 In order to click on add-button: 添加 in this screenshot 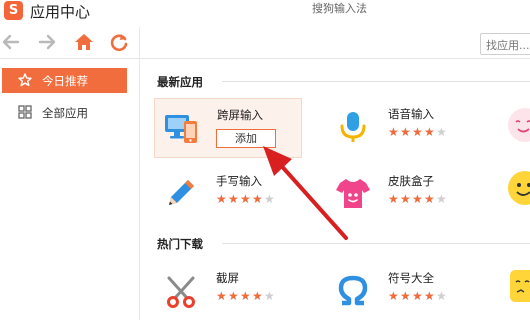, I will do `click(246, 138)`.